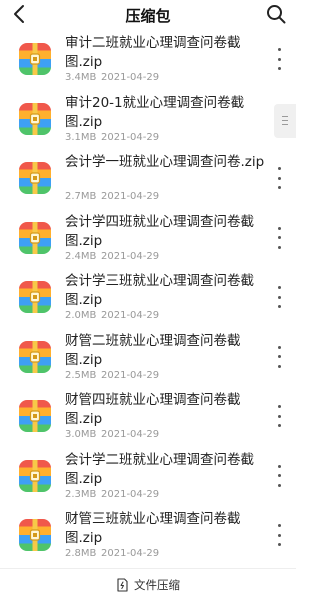 The image size is (320, 600). Describe the element at coordinates (159, 231) in the screenshot. I see `file-name: 会计学四班就业心理调查问卷截图.zip` at that location.